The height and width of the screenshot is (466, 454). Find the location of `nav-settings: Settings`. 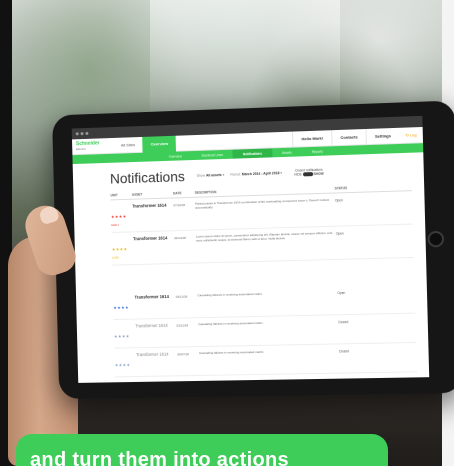

nav-settings: Settings is located at coordinates (382, 136).